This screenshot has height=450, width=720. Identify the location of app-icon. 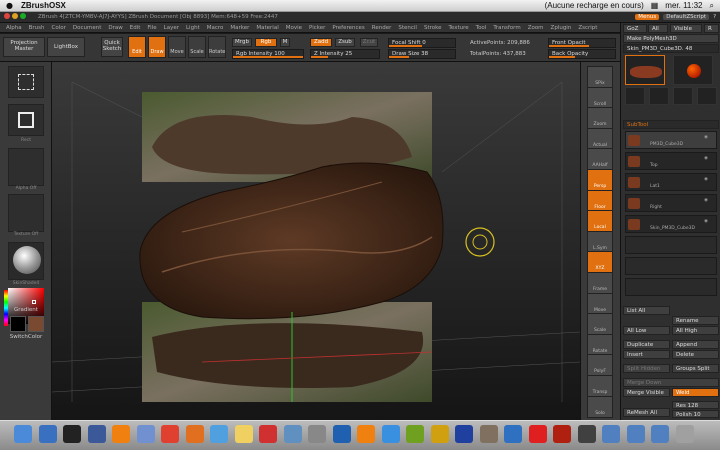
(439, 434).